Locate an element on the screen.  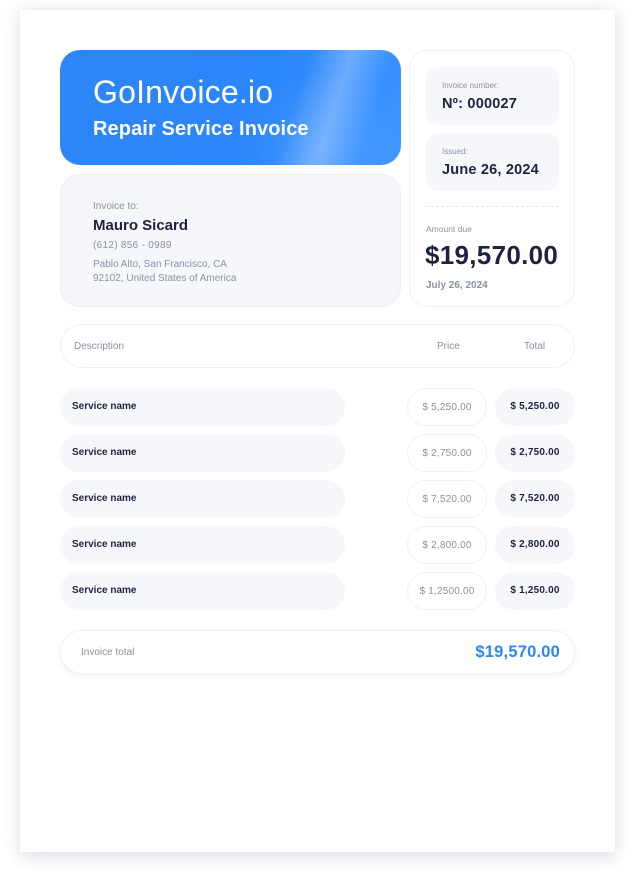
amount-due: $19,570.00 is located at coordinates (492, 255).